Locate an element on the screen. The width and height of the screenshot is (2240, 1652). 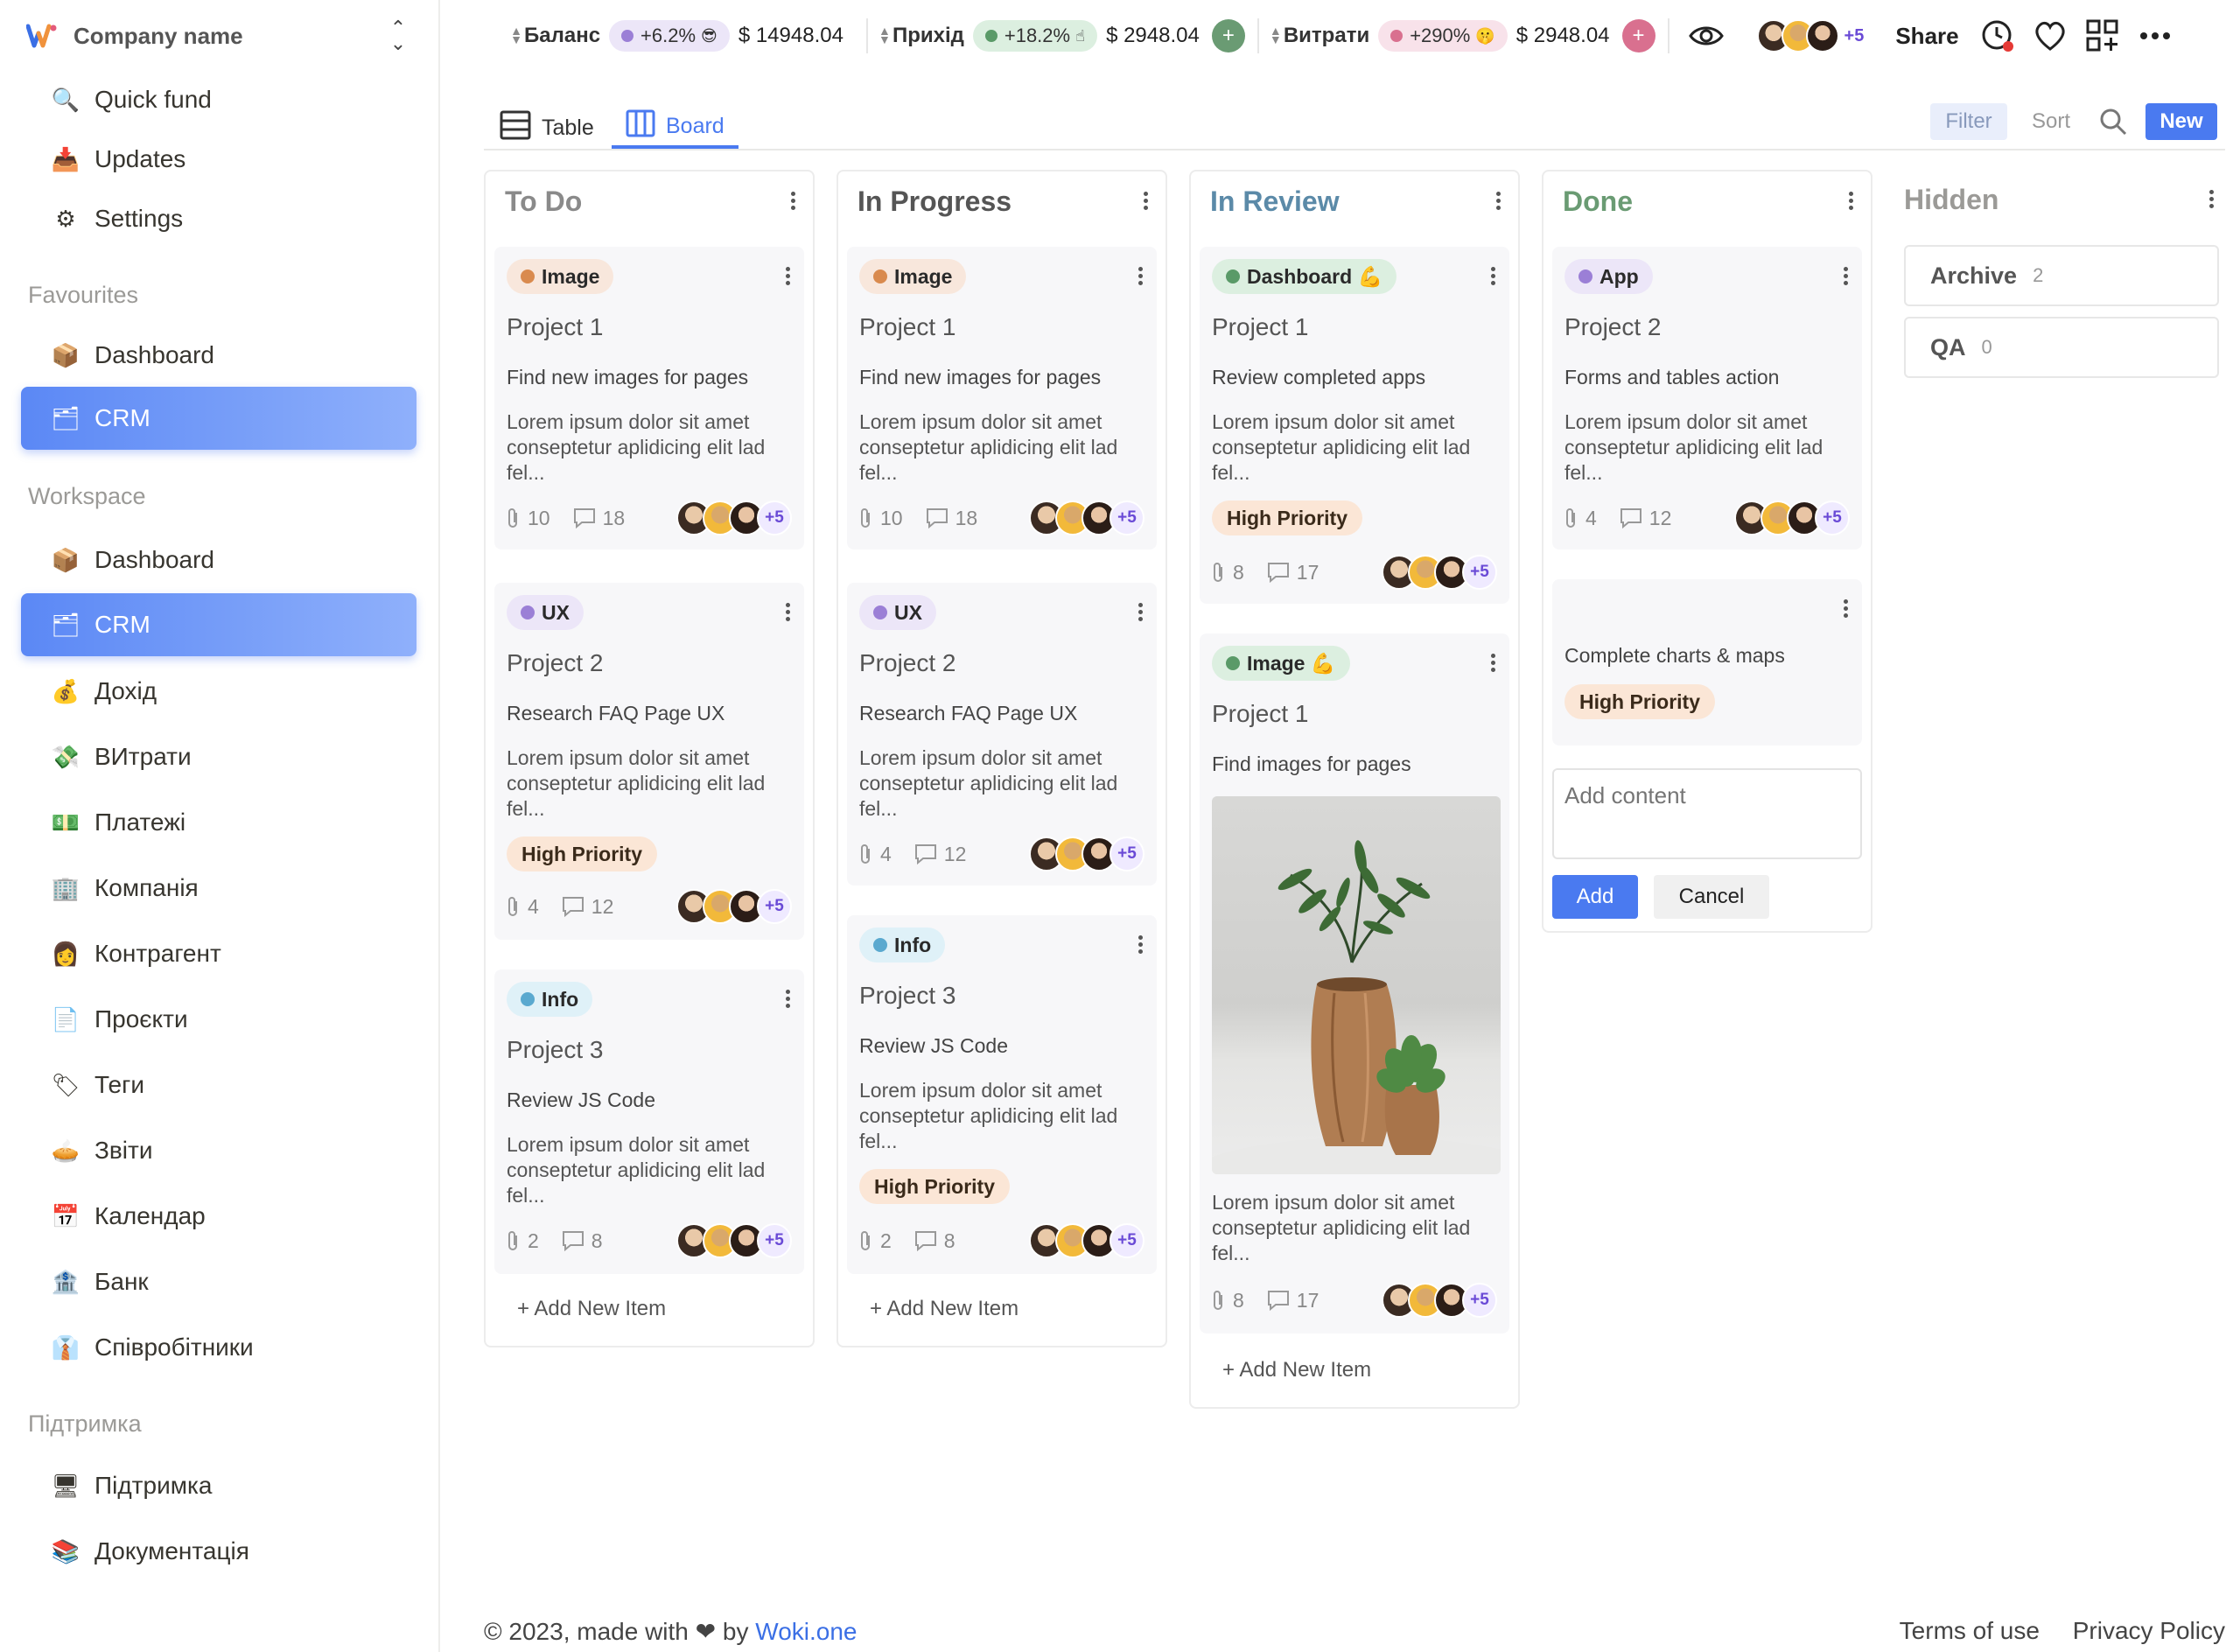
task-card: Complete charts & maps High Priority is located at coordinates (1707, 662).